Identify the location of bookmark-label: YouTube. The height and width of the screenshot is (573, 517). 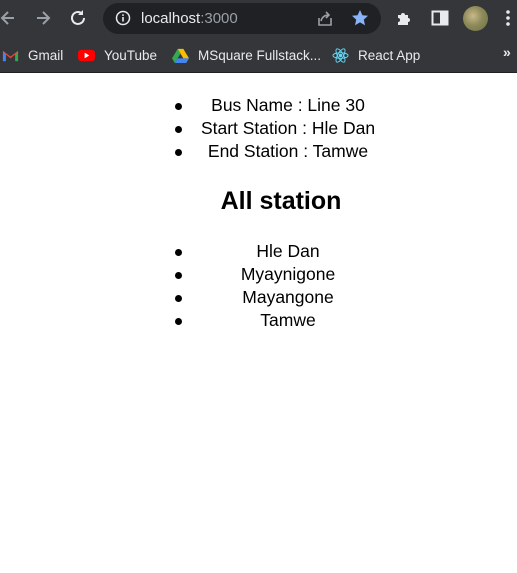
(131, 55).